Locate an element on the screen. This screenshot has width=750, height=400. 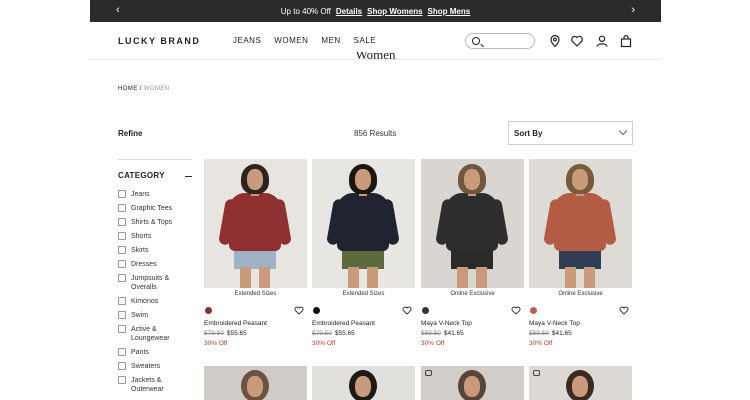
category-label: Dresses is located at coordinates (144, 264).